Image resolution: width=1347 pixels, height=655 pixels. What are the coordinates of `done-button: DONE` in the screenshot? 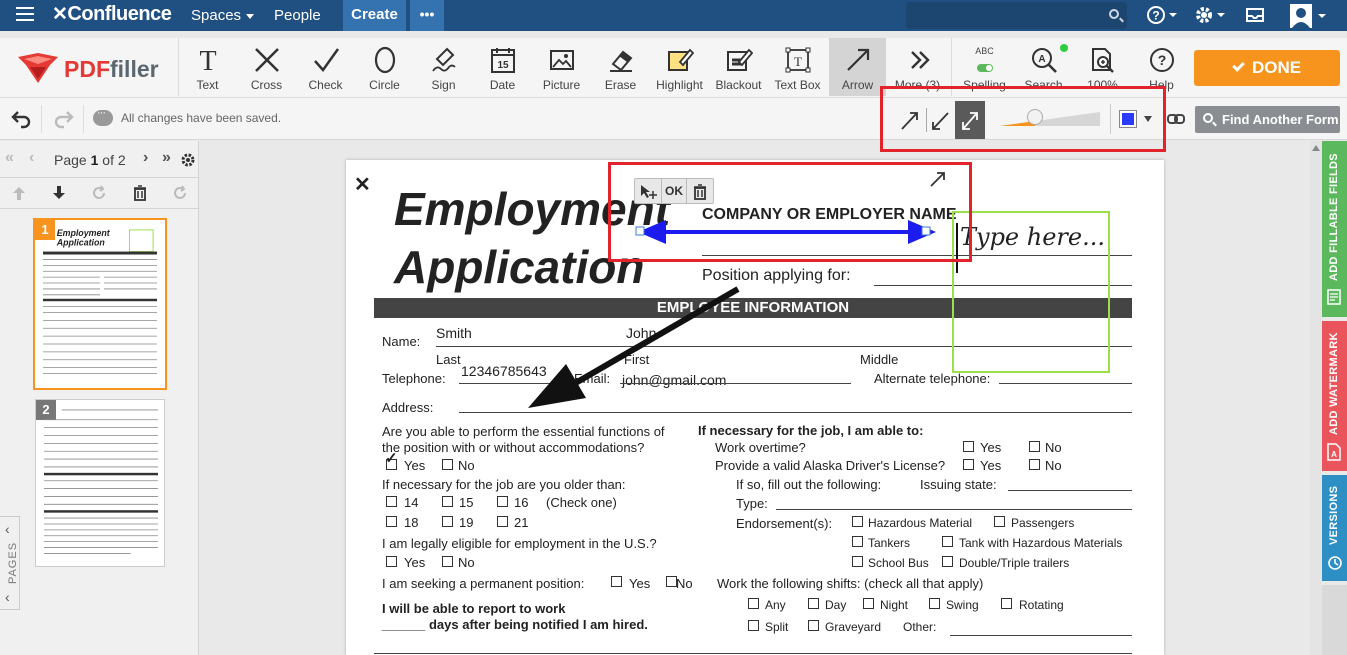 It's located at (1267, 68).